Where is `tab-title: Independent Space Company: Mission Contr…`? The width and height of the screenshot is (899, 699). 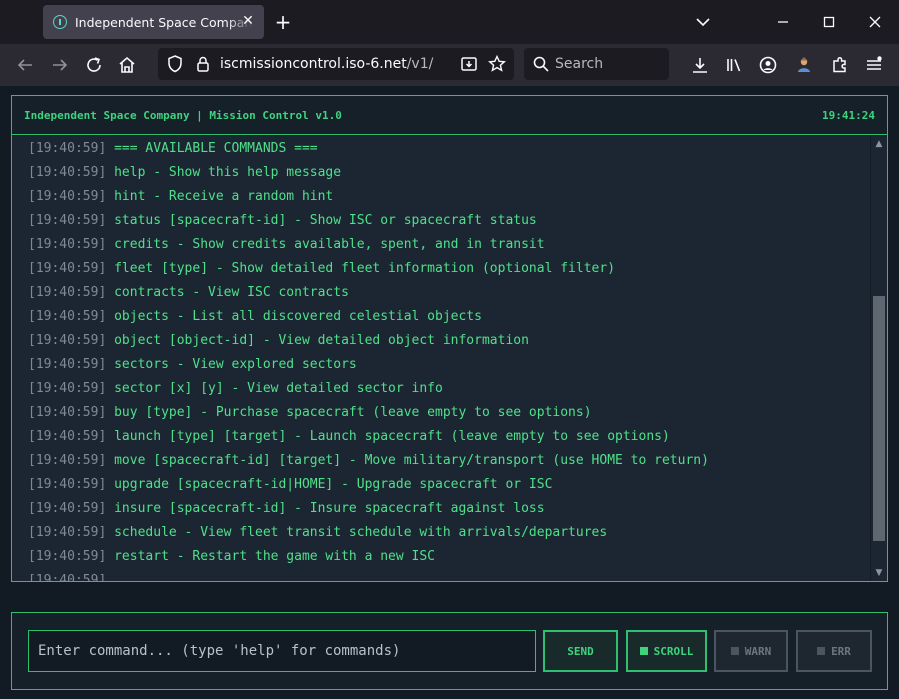 tab-title: Independent Space Company: Mission Contr… is located at coordinates (164, 22).